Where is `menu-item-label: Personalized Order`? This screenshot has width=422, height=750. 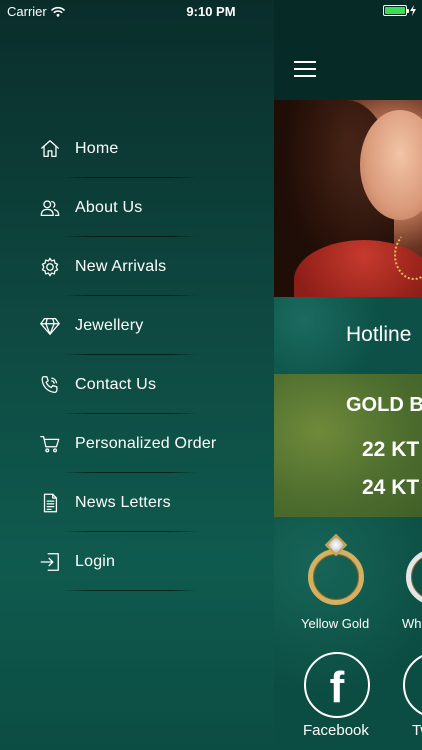 menu-item-label: Personalized Order is located at coordinates (146, 443).